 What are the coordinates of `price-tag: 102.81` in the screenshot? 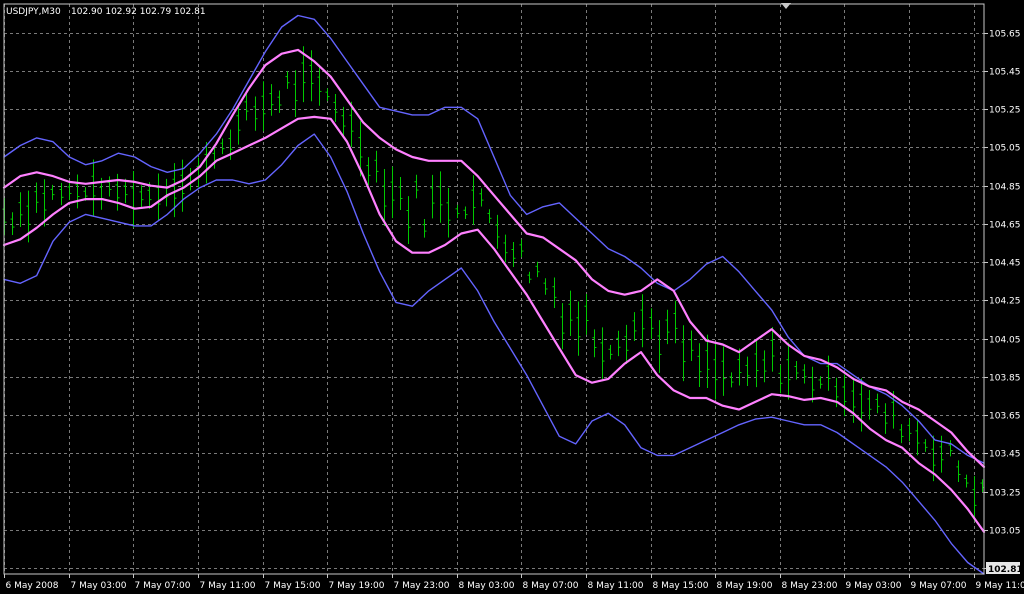 It's located at (1004, 568).